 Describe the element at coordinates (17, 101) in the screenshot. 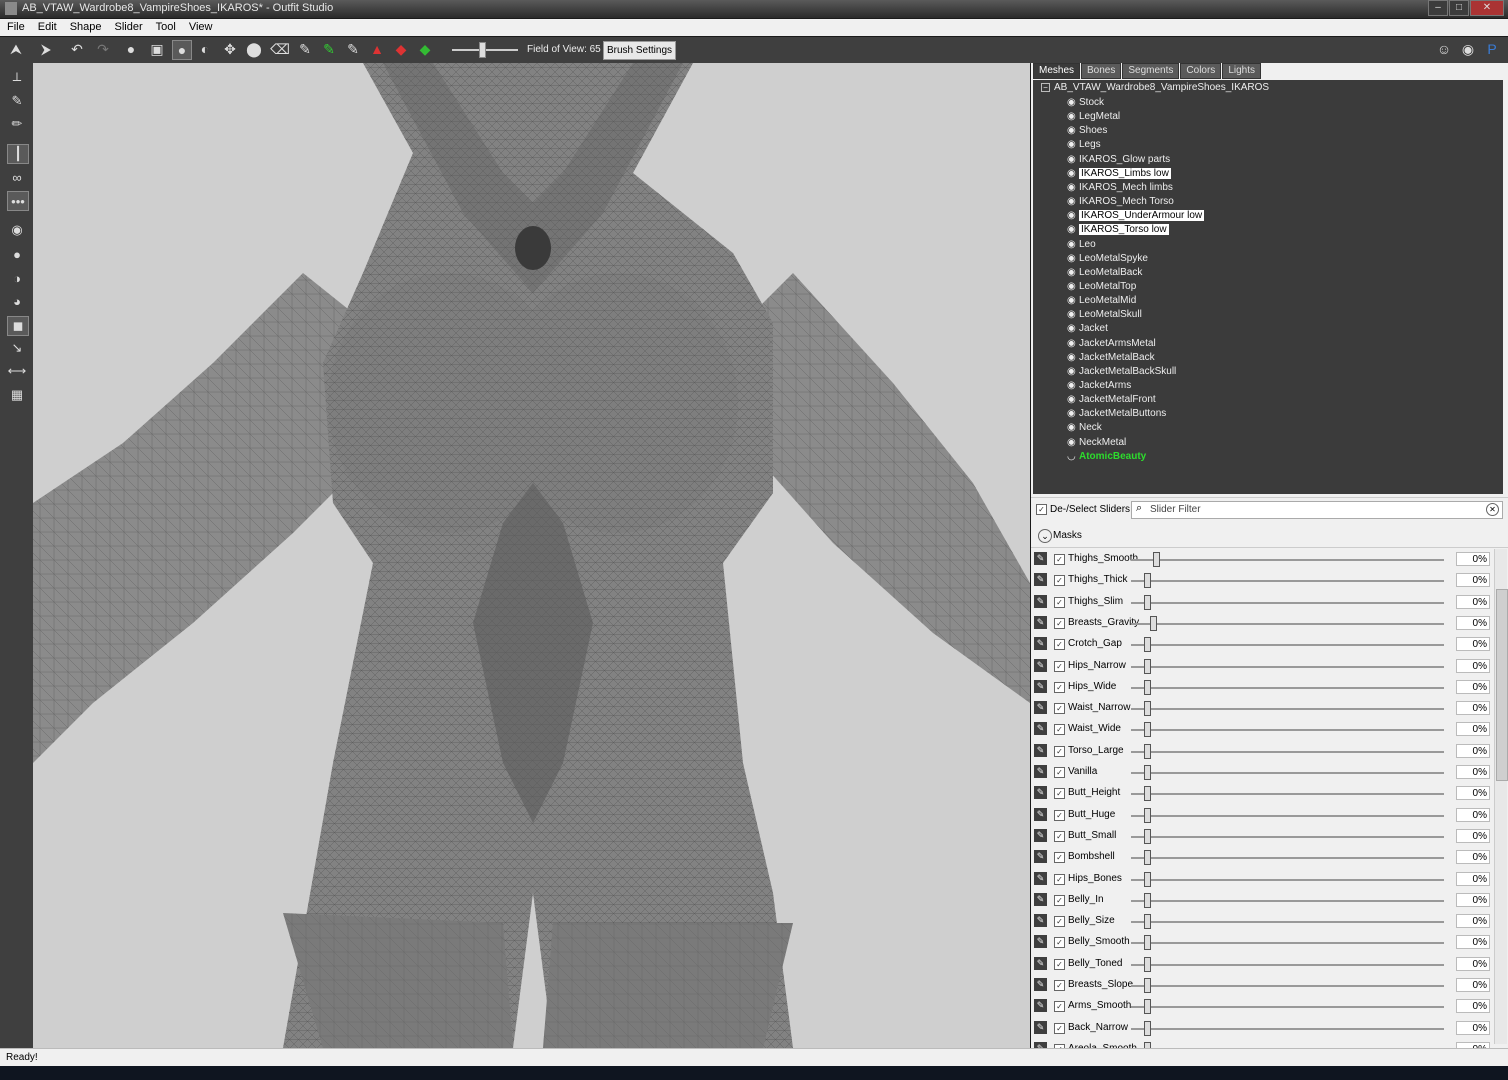

I see `pin-tool-icon: ✎` at that location.